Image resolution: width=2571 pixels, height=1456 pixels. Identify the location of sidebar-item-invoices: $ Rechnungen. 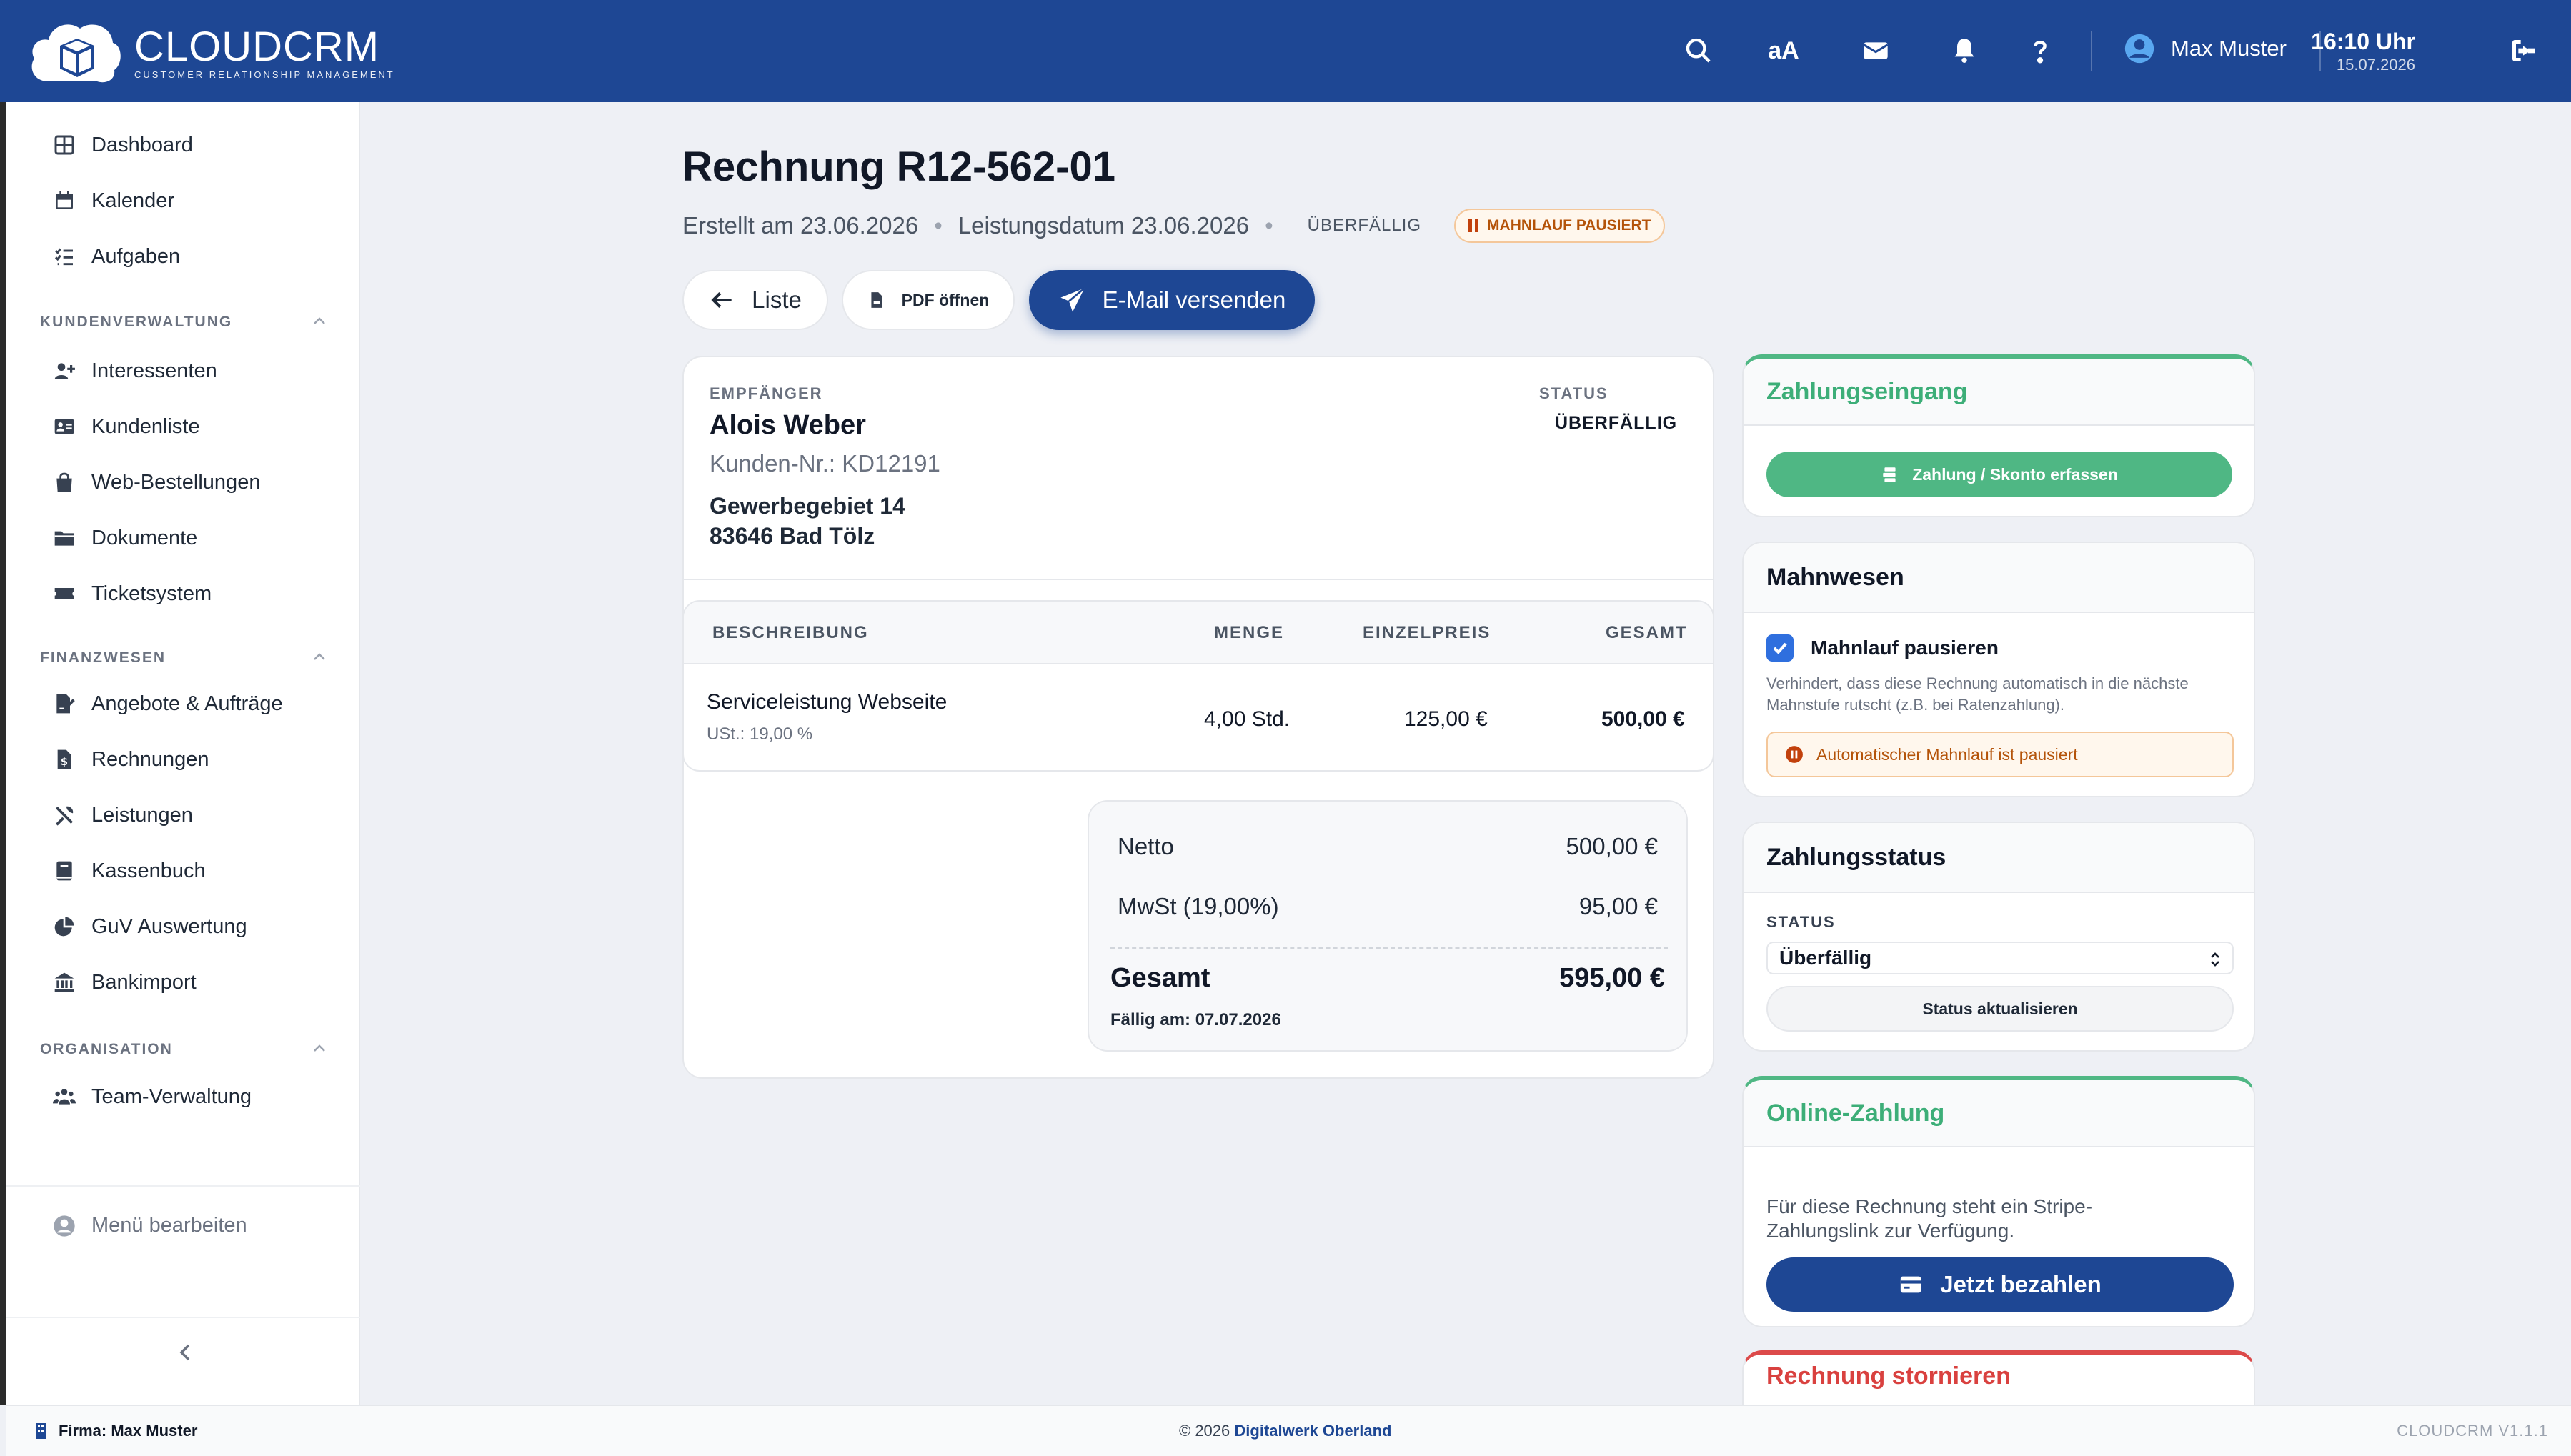
(131, 760).